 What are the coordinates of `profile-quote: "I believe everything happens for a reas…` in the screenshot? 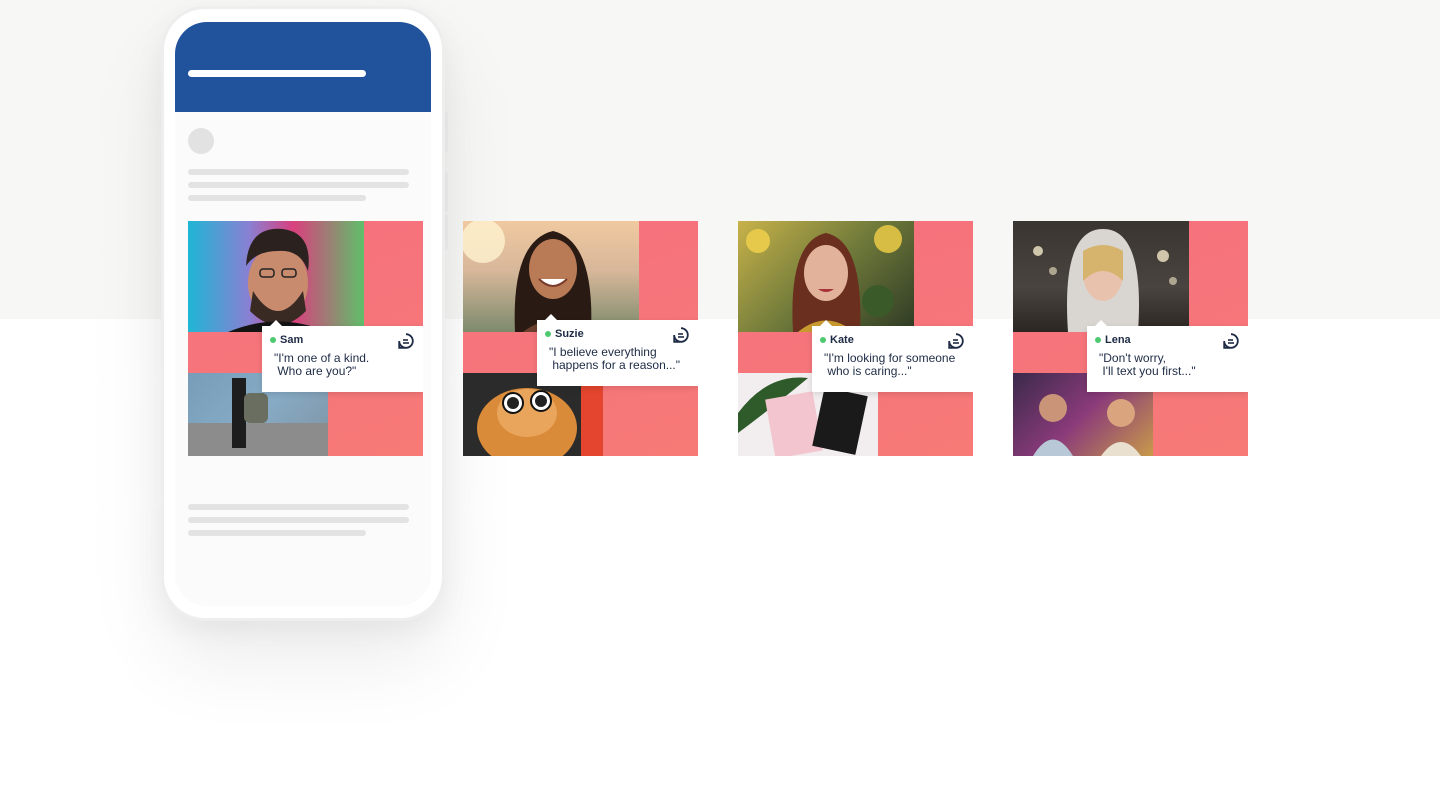 It's located at (615, 358).